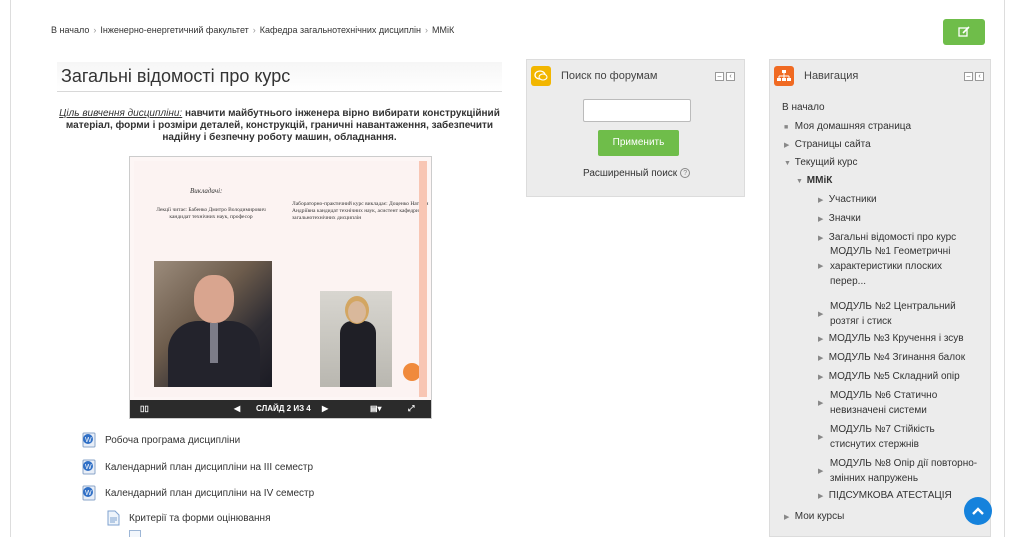 The image size is (1011, 537). I want to click on edit-button, so click(964, 32).